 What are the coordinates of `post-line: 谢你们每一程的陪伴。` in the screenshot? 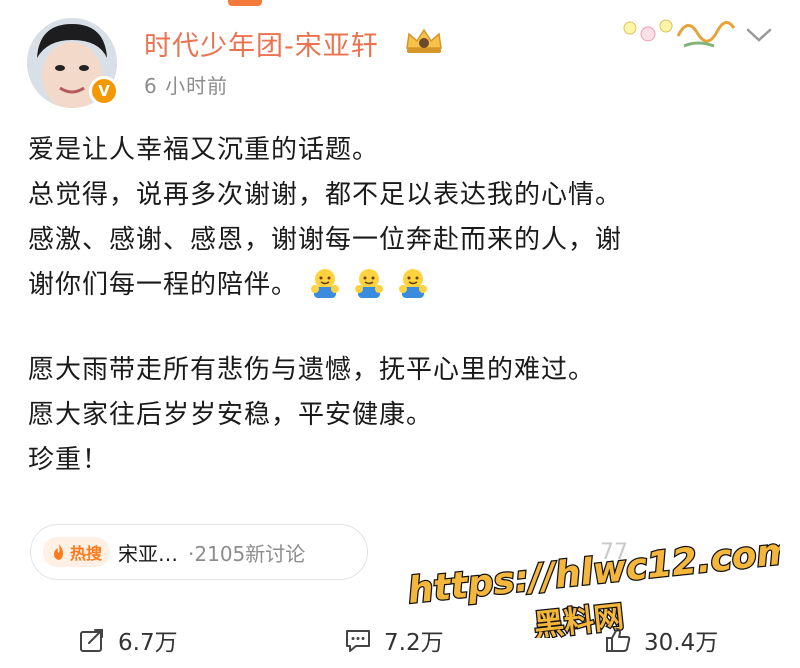 It's located at (163, 285).